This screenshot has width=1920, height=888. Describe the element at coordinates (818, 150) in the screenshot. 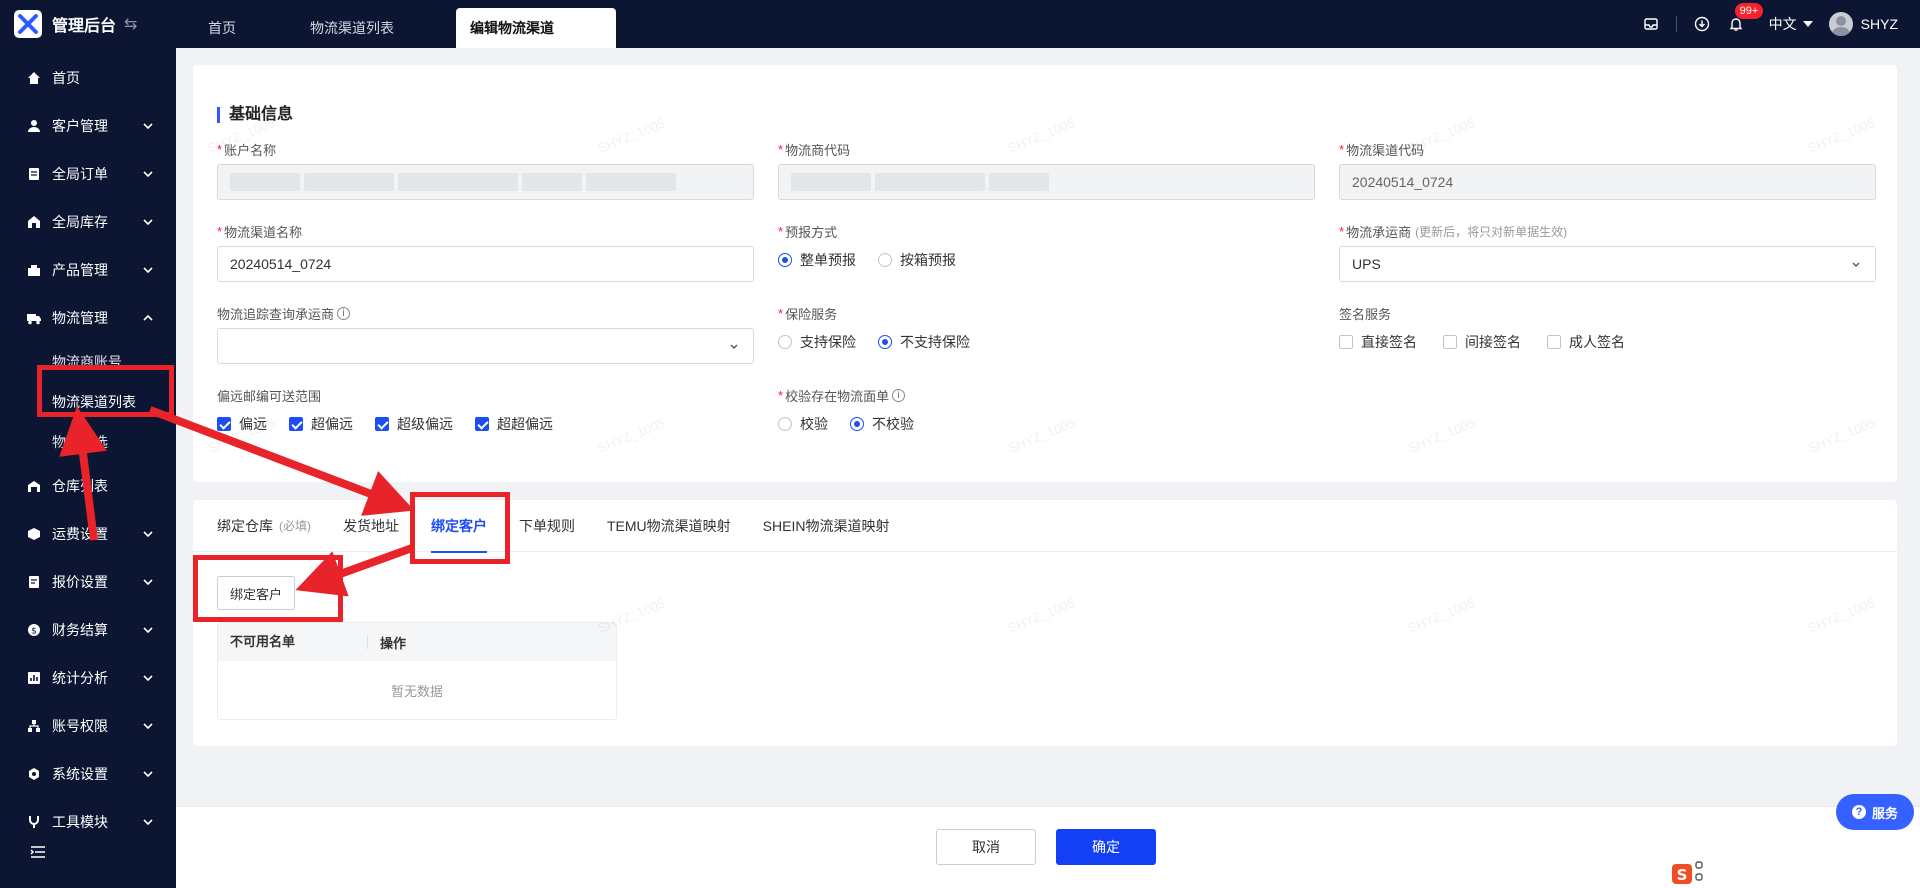

I see `provider-code-label: 物流商代码` at that location.